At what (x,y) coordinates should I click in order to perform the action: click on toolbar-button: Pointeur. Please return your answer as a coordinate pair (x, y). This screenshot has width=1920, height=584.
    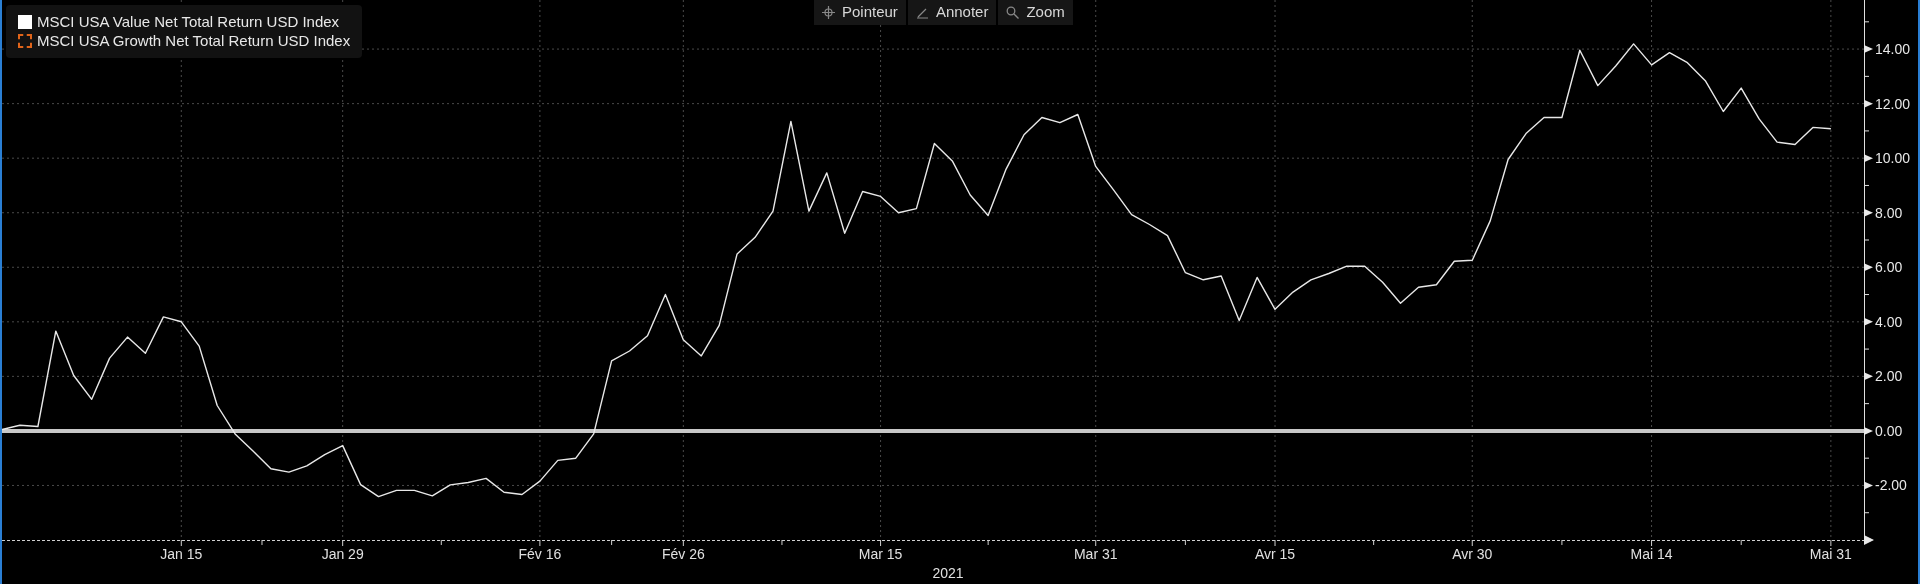
    Looking at the image, I should click on (860, 12).